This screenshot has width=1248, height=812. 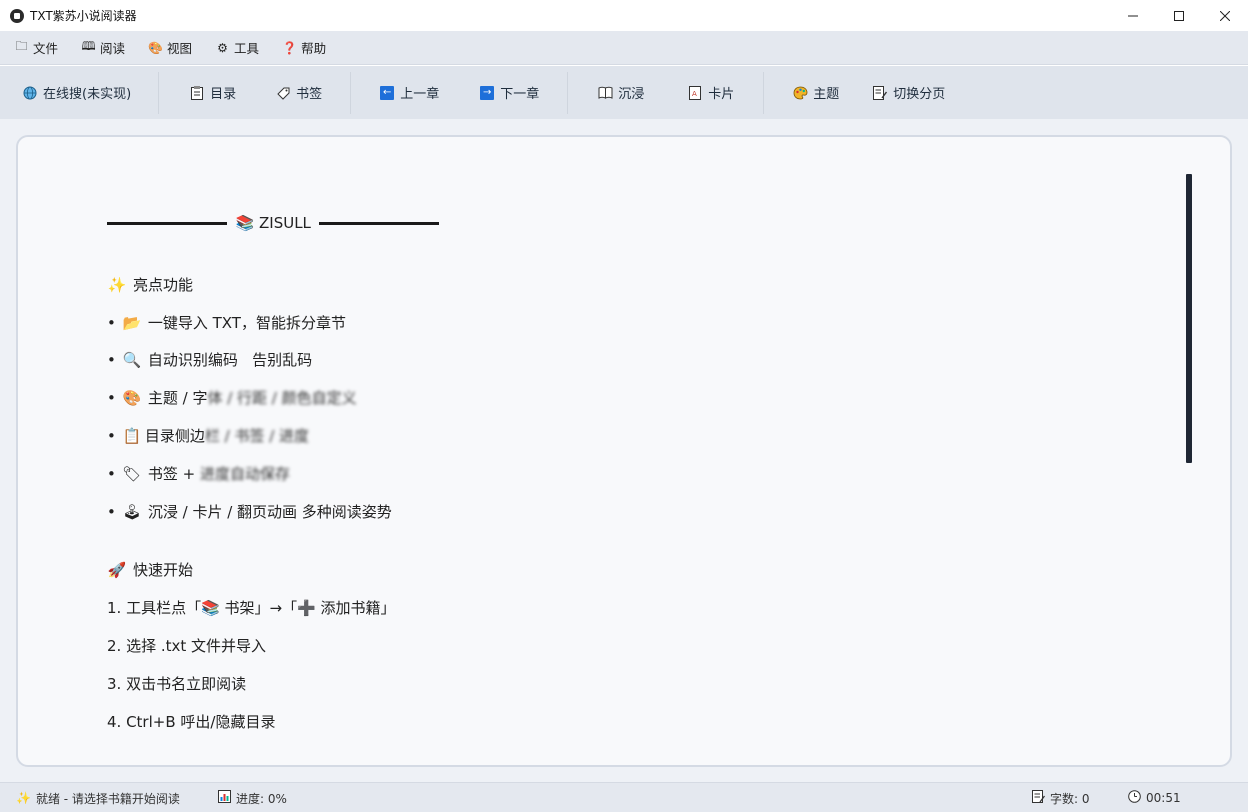 I want to click on card-icon: A, so click(x=695, y=93).